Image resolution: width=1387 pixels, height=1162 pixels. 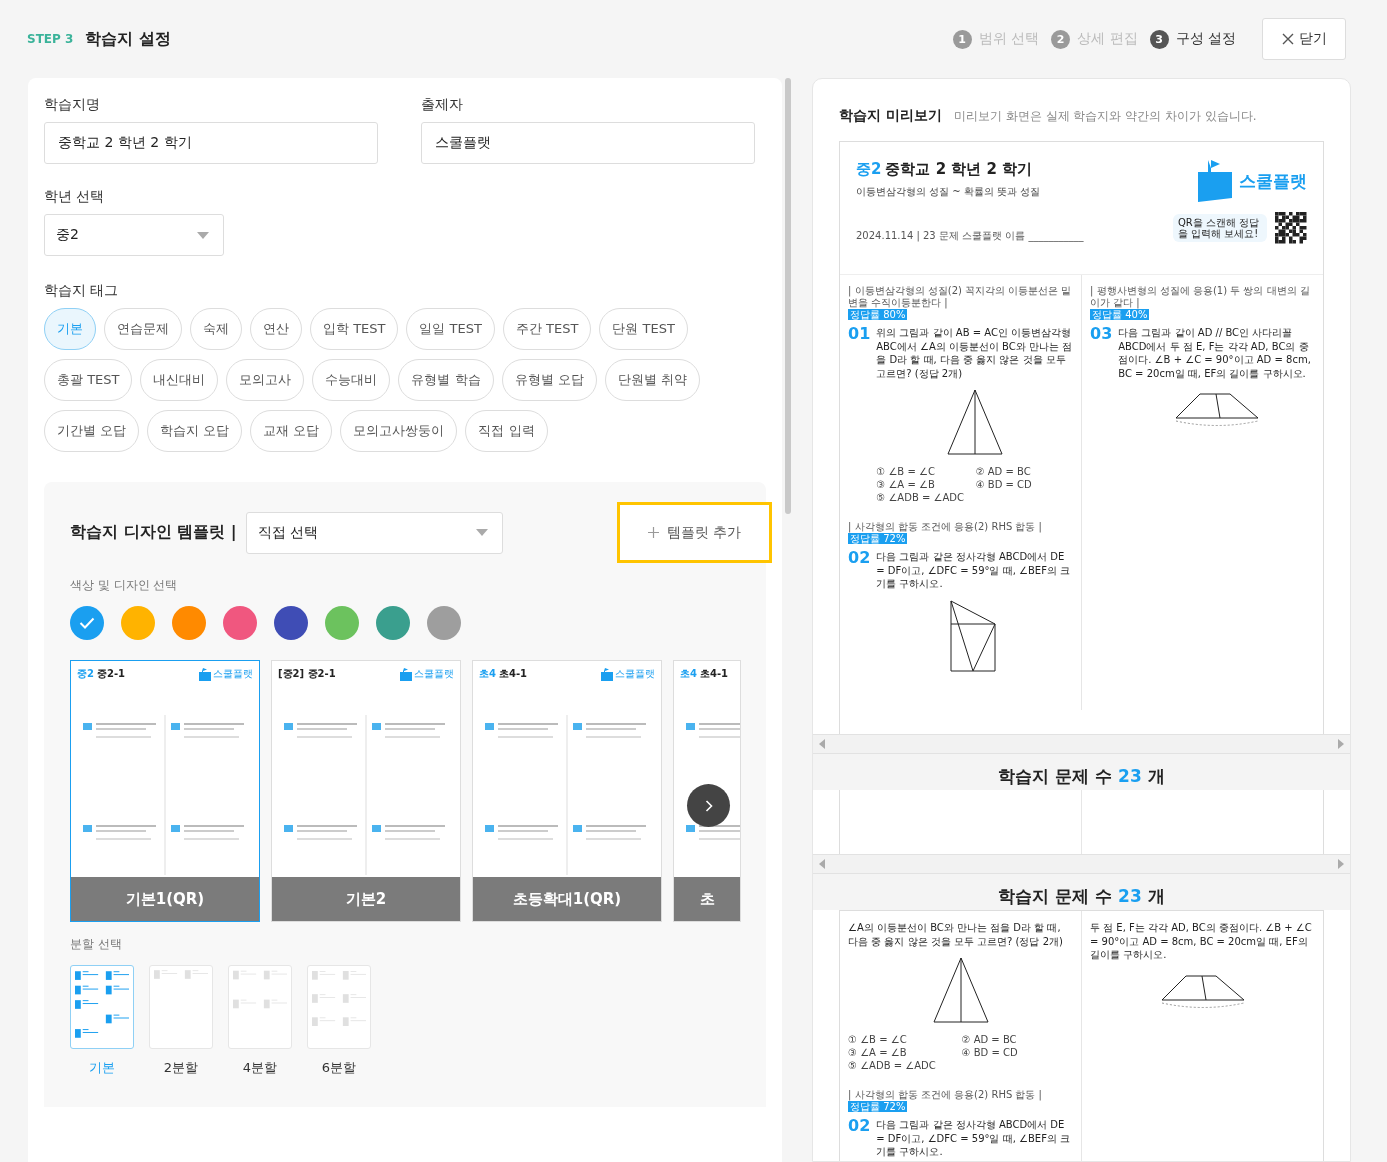 What do you see at coordinates (1120, 314) in the screenshot?
I see `accuracy-badge: 정답률 40%` at bounding box center [1120, 314].